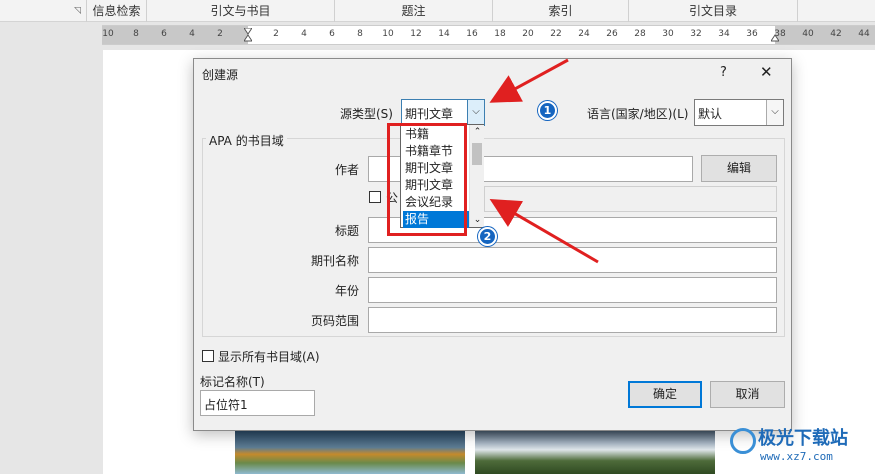 This screenshot has height=474, width=875. I want to click on watermark-icon, so click(743, 441).